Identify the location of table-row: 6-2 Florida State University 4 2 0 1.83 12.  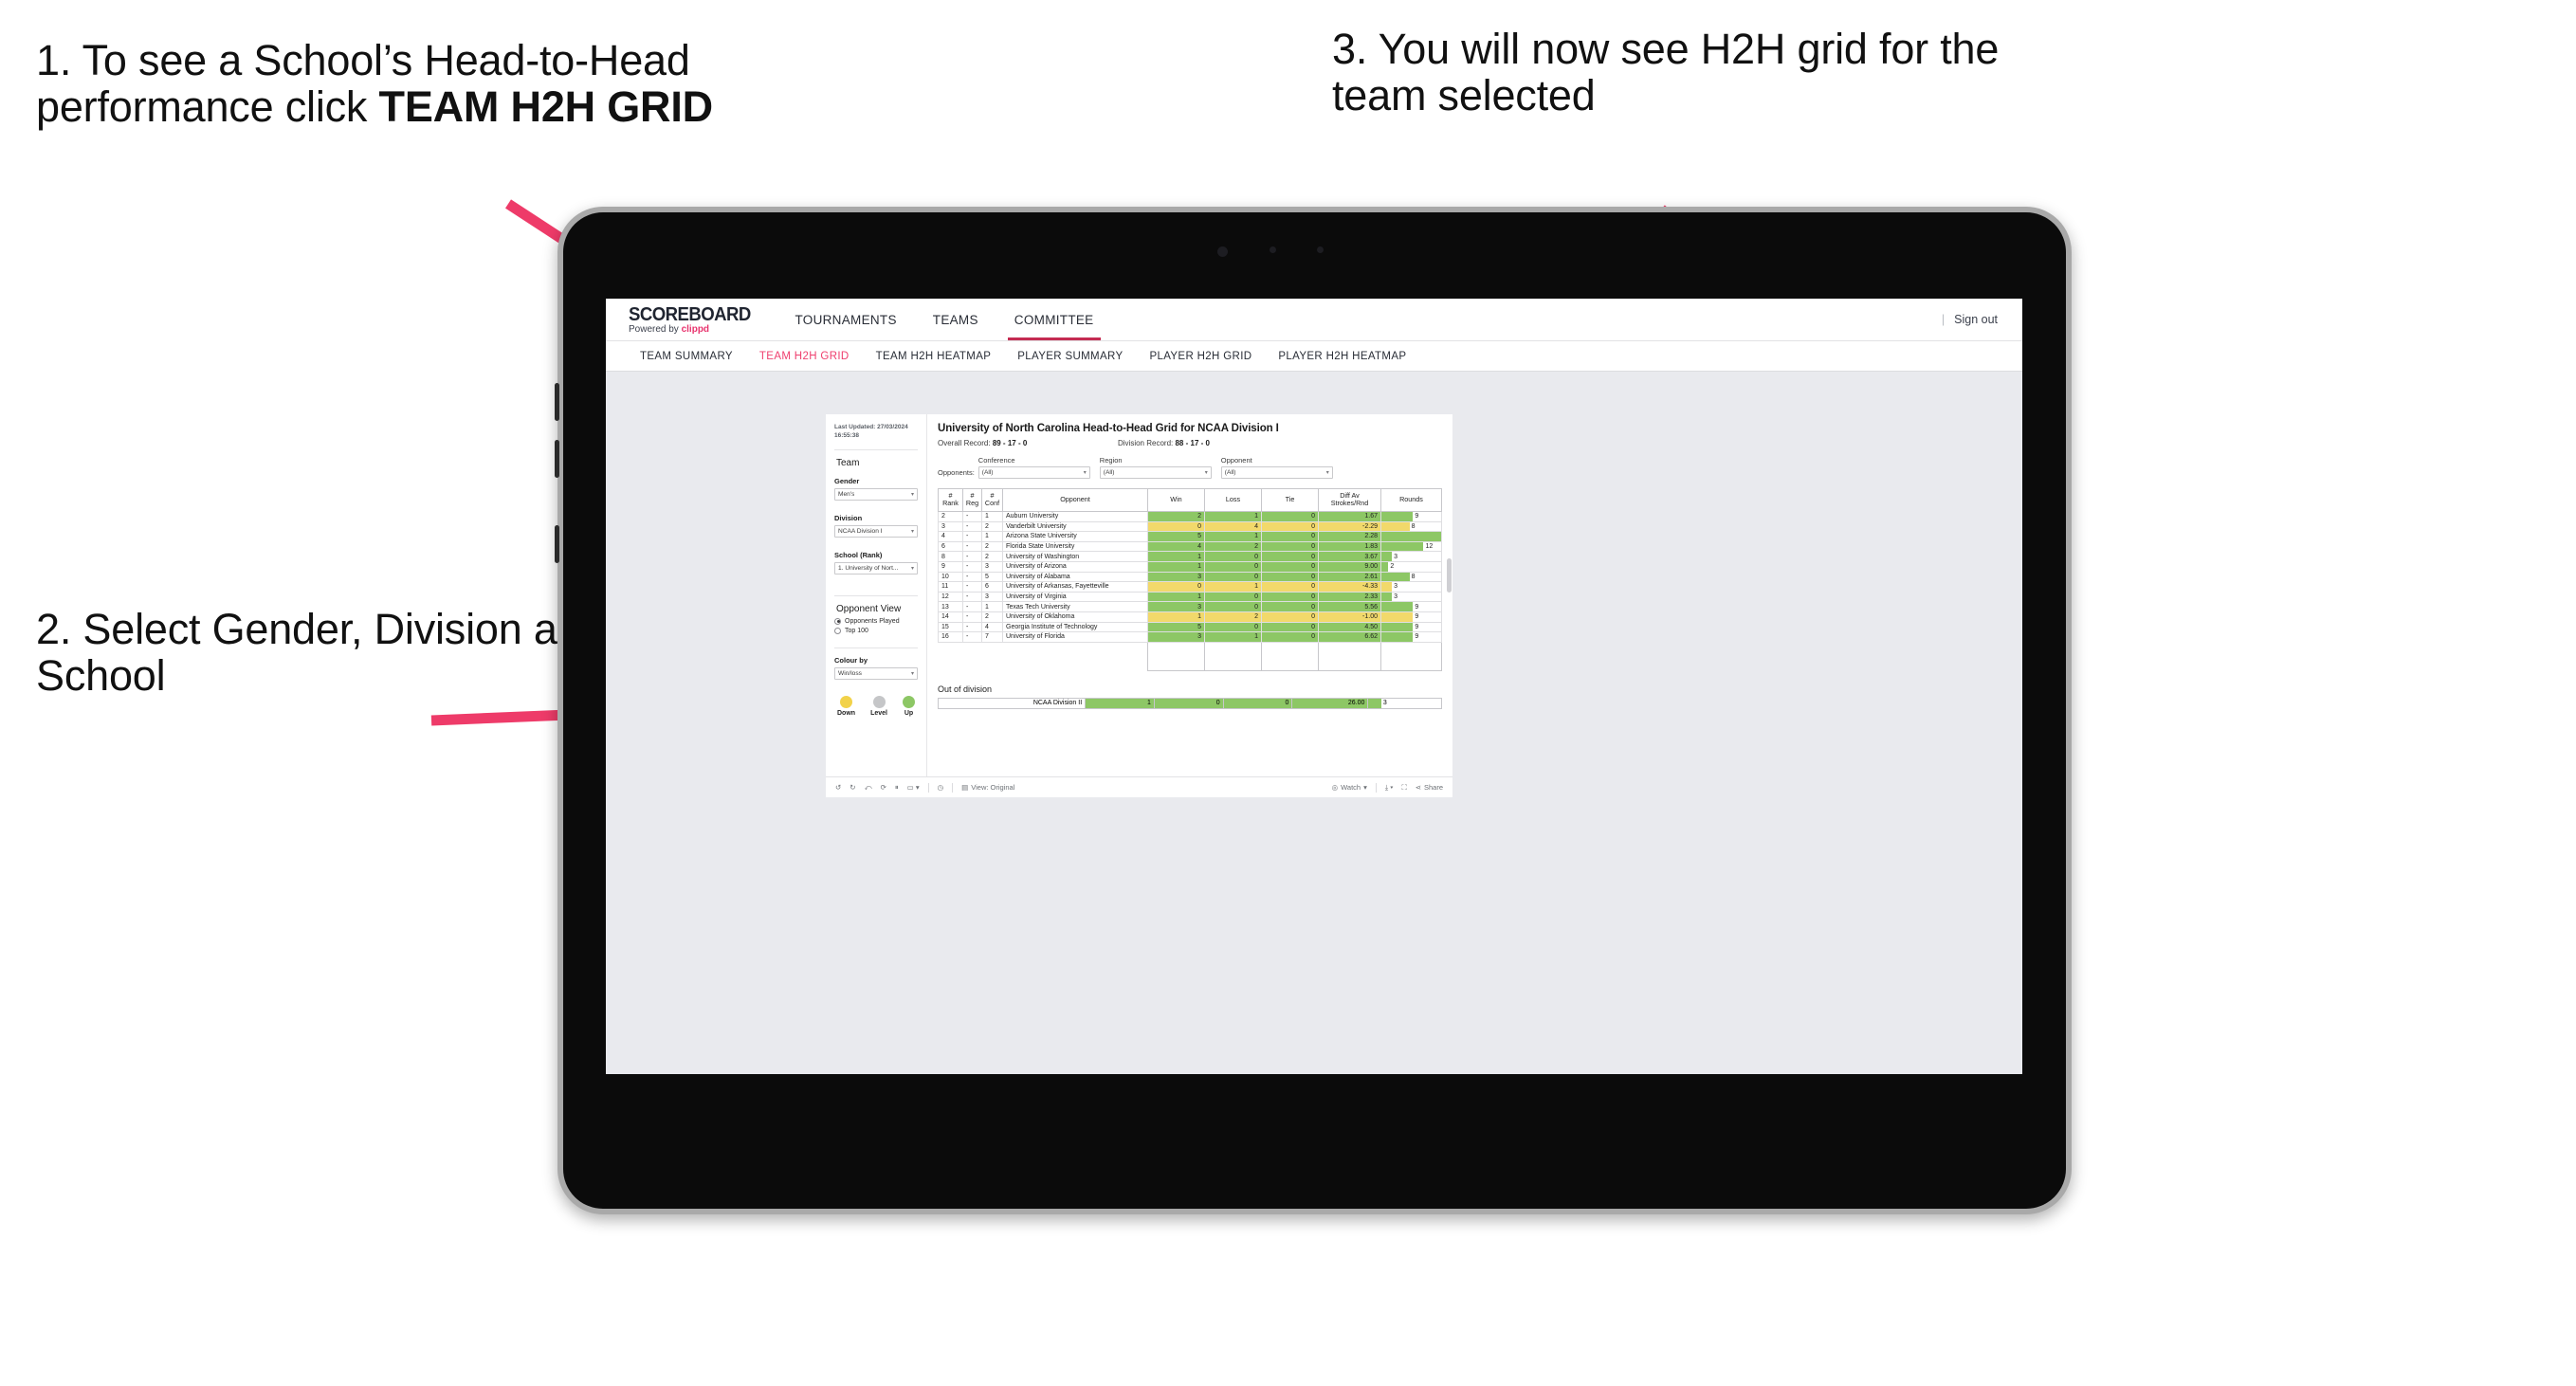
(1190, 546).